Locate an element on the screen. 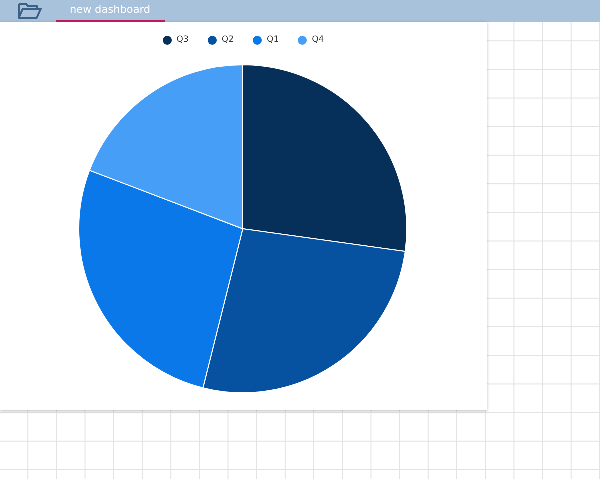 The width and height of the screenshot is (600, 479). legend-label: Q2 is located at coordinates (228, 40).